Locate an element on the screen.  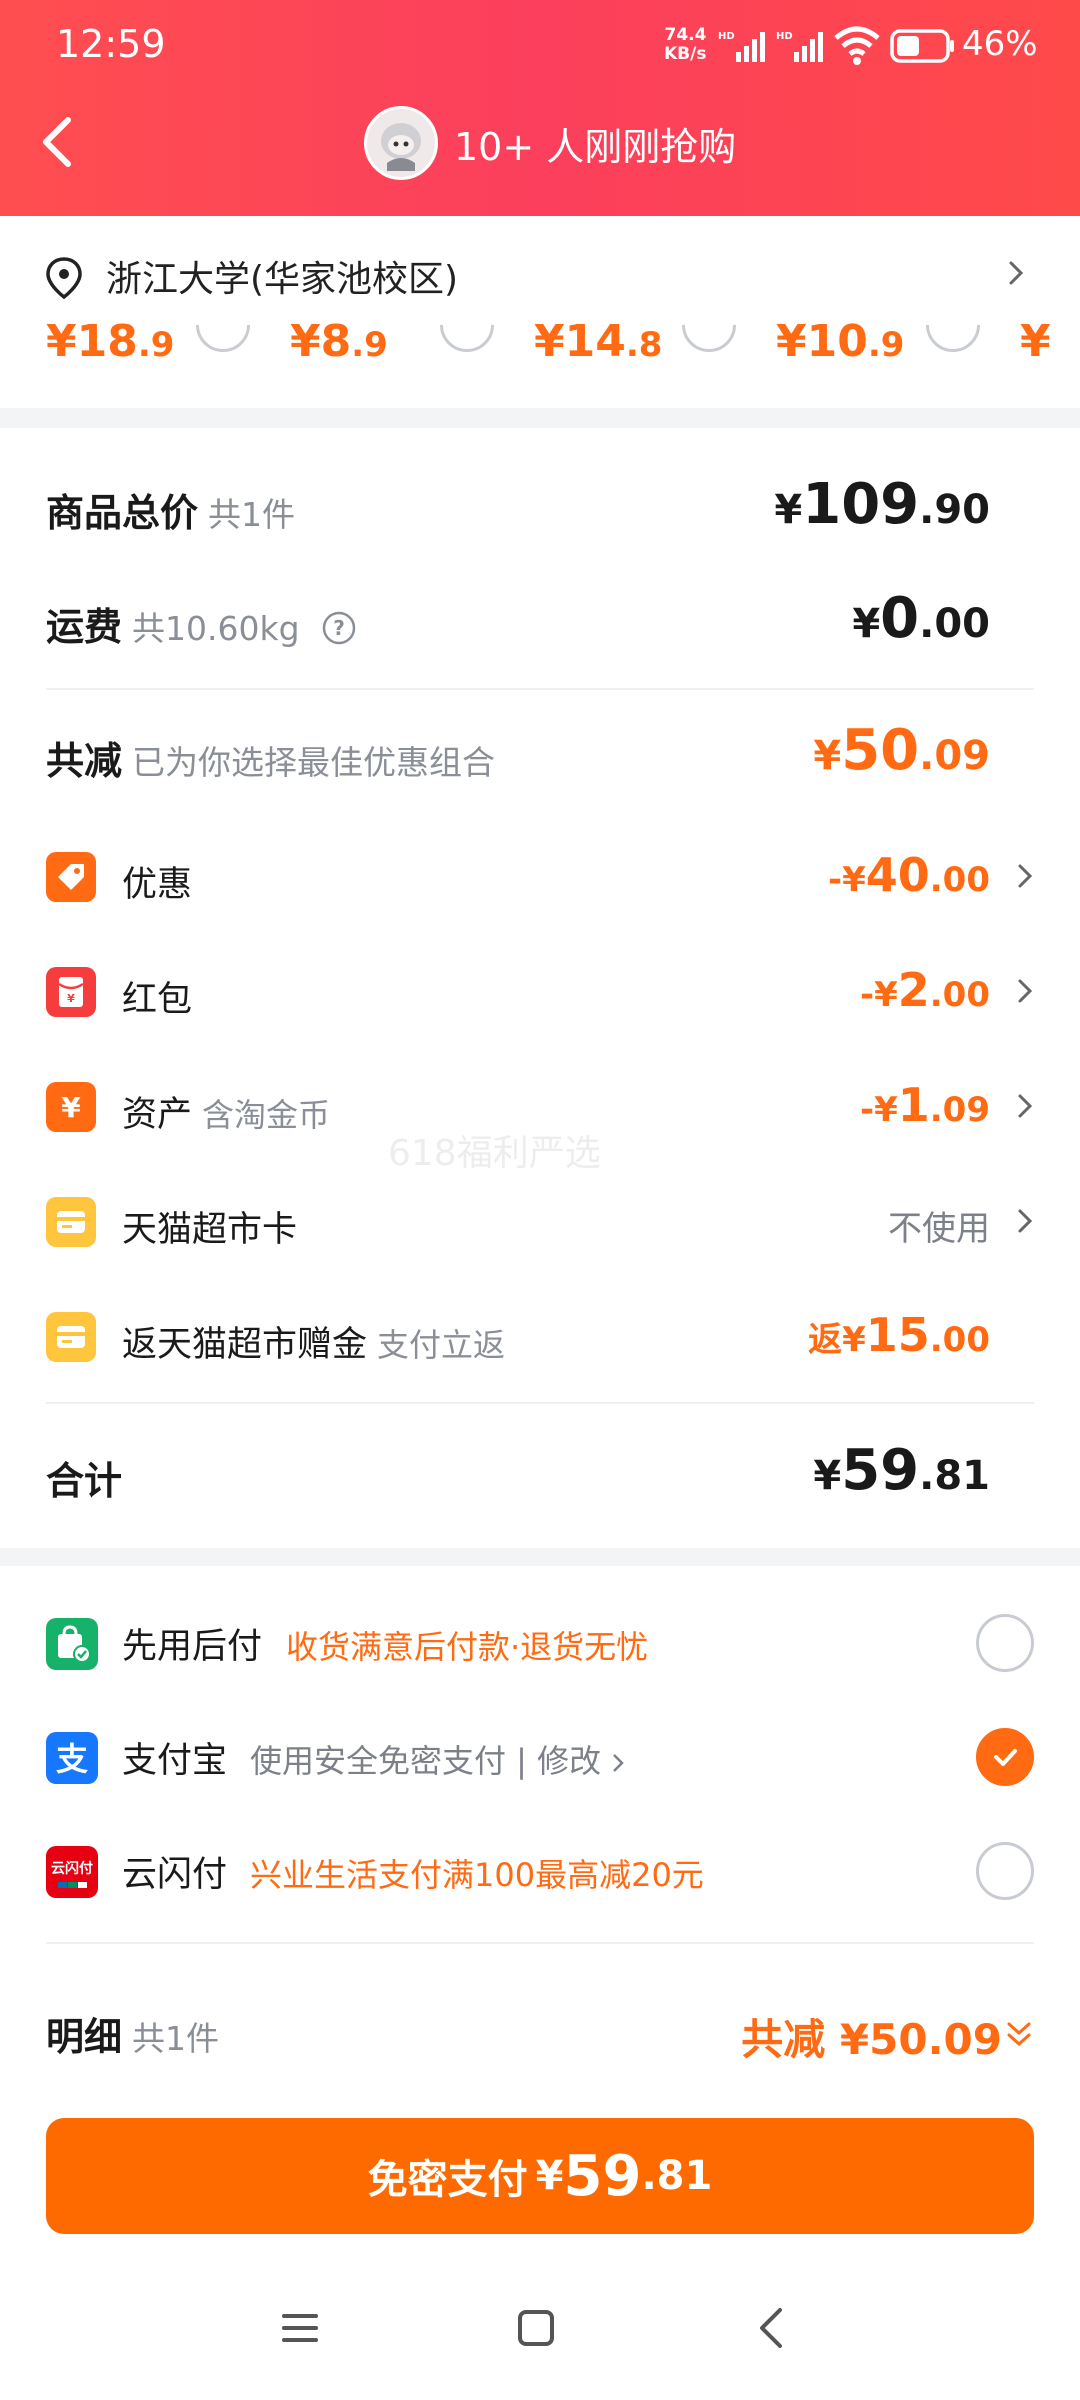
wifi-icon is located at coordinates (857, 45).